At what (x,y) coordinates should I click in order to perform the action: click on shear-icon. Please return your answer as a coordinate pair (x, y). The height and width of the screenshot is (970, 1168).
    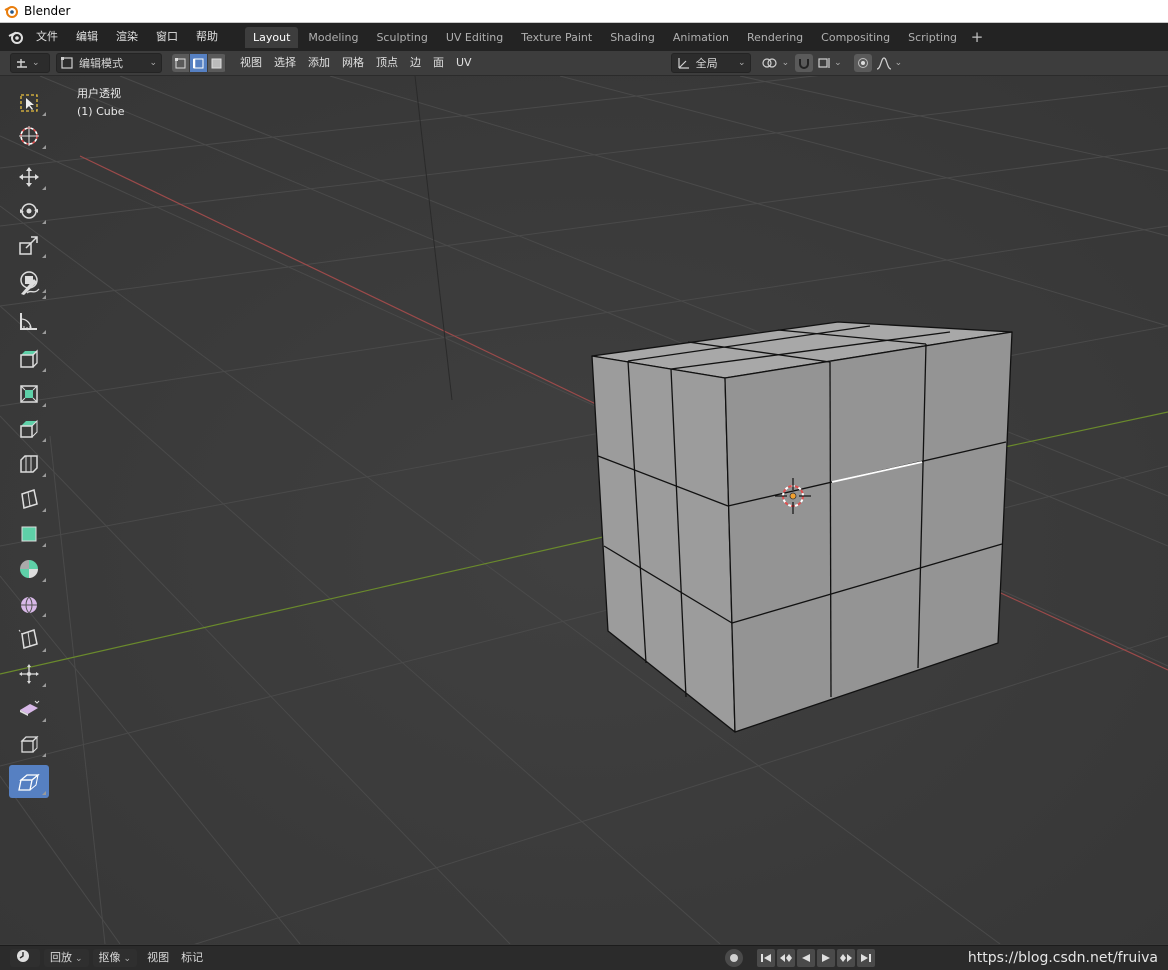
    Looking at the image, I should click on (29, 744).